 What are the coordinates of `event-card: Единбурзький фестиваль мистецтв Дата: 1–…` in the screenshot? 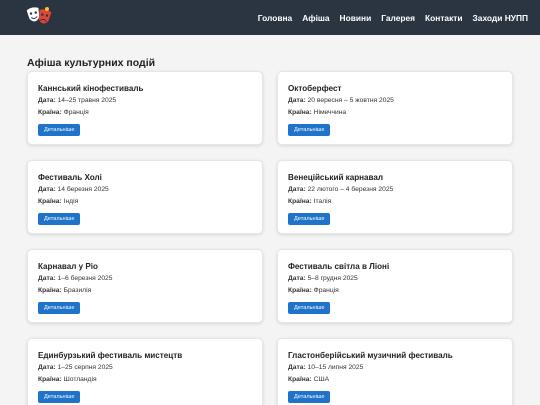 It's located at (145, 371).